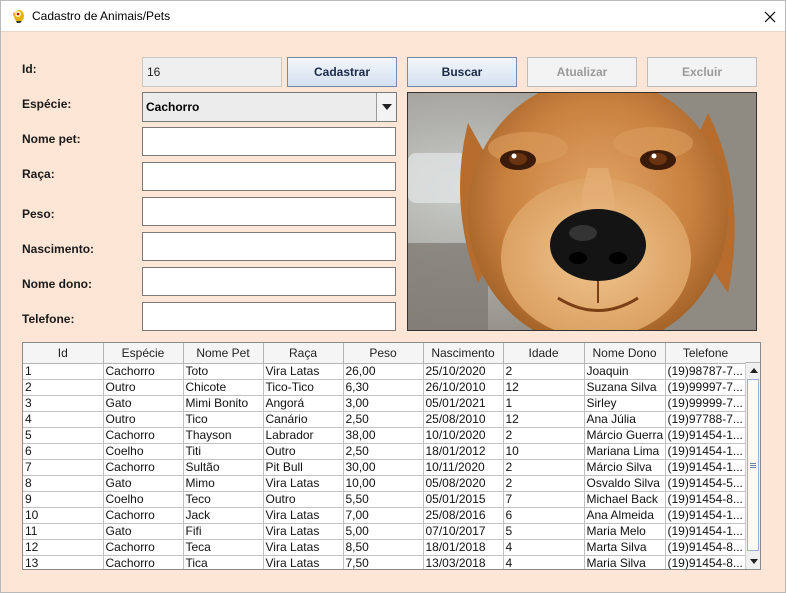 The height and width of the screenshot is (593, 786). What do you see at coordinates (223, 531) in the screenshot?
I see `table-cell: Fifi` at bounding box center [223, 531].